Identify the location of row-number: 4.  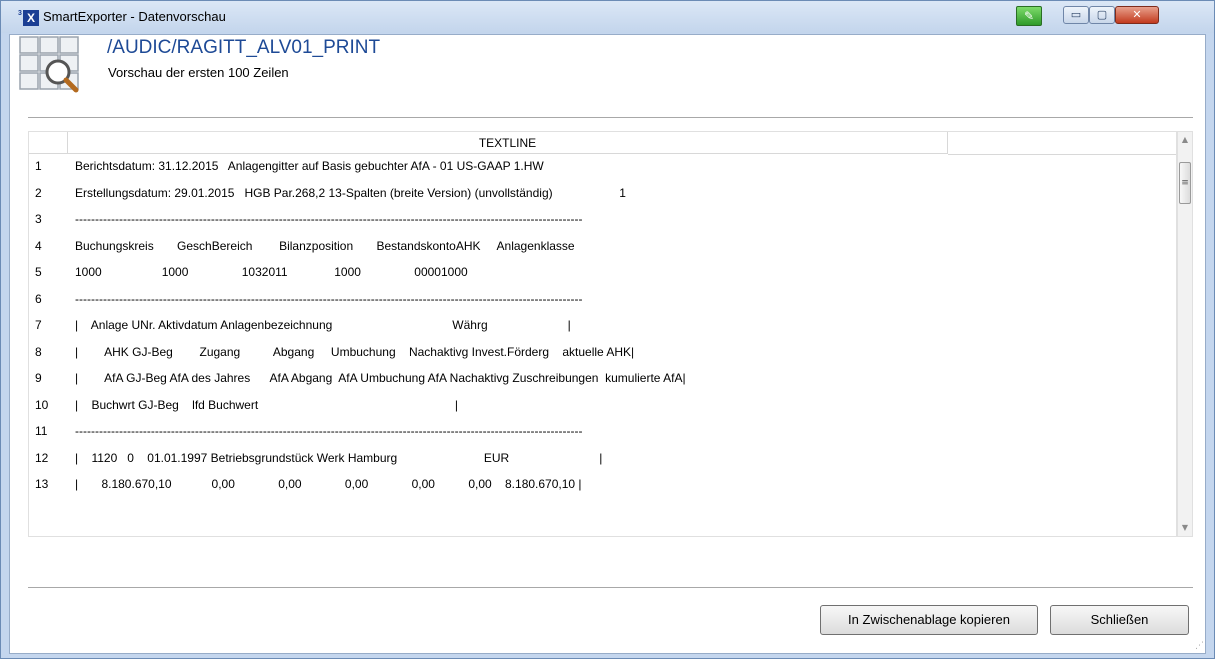
(38, 245).